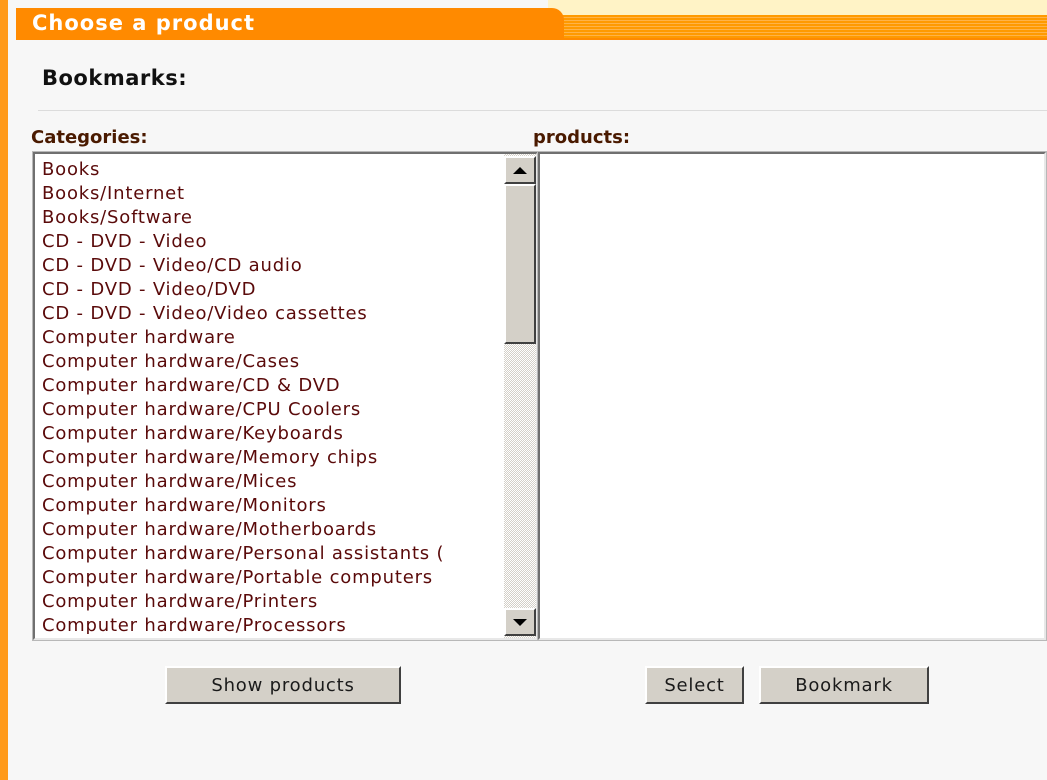 The image size is (1047, 780). Describe the element at coordinates (797, 20) in the screenshot. I see `title-decorative-stripe` at that location.